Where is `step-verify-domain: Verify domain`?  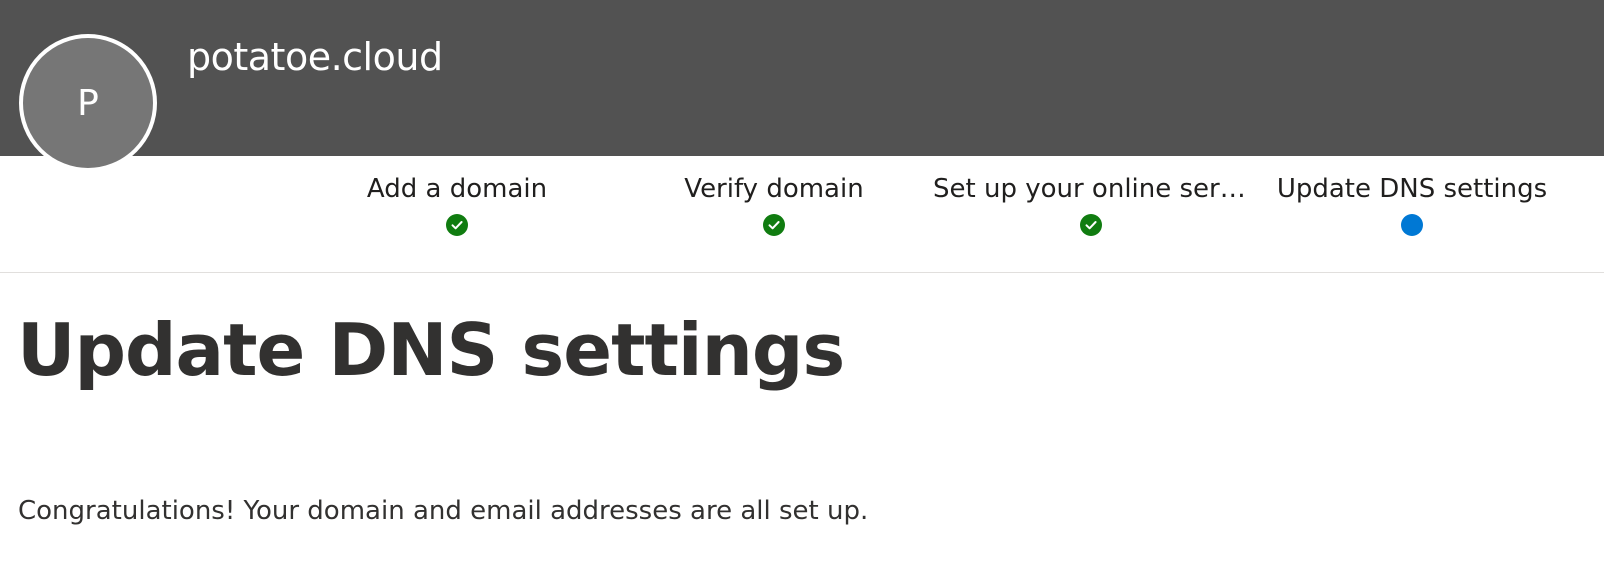 step-verify-domain: Verify domain is located at coordinates (774, 214).